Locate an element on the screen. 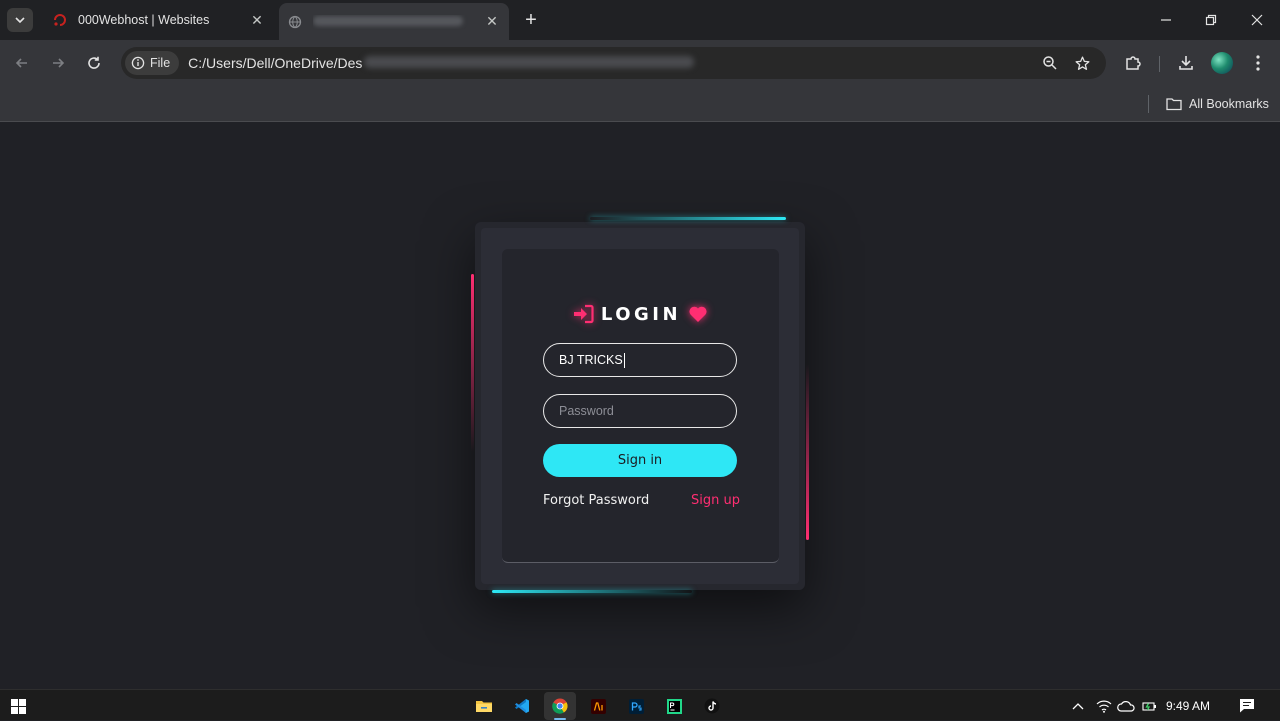 The width and height of the screenshot is (1280, 721). start-button is located at coordinates (18, 706).